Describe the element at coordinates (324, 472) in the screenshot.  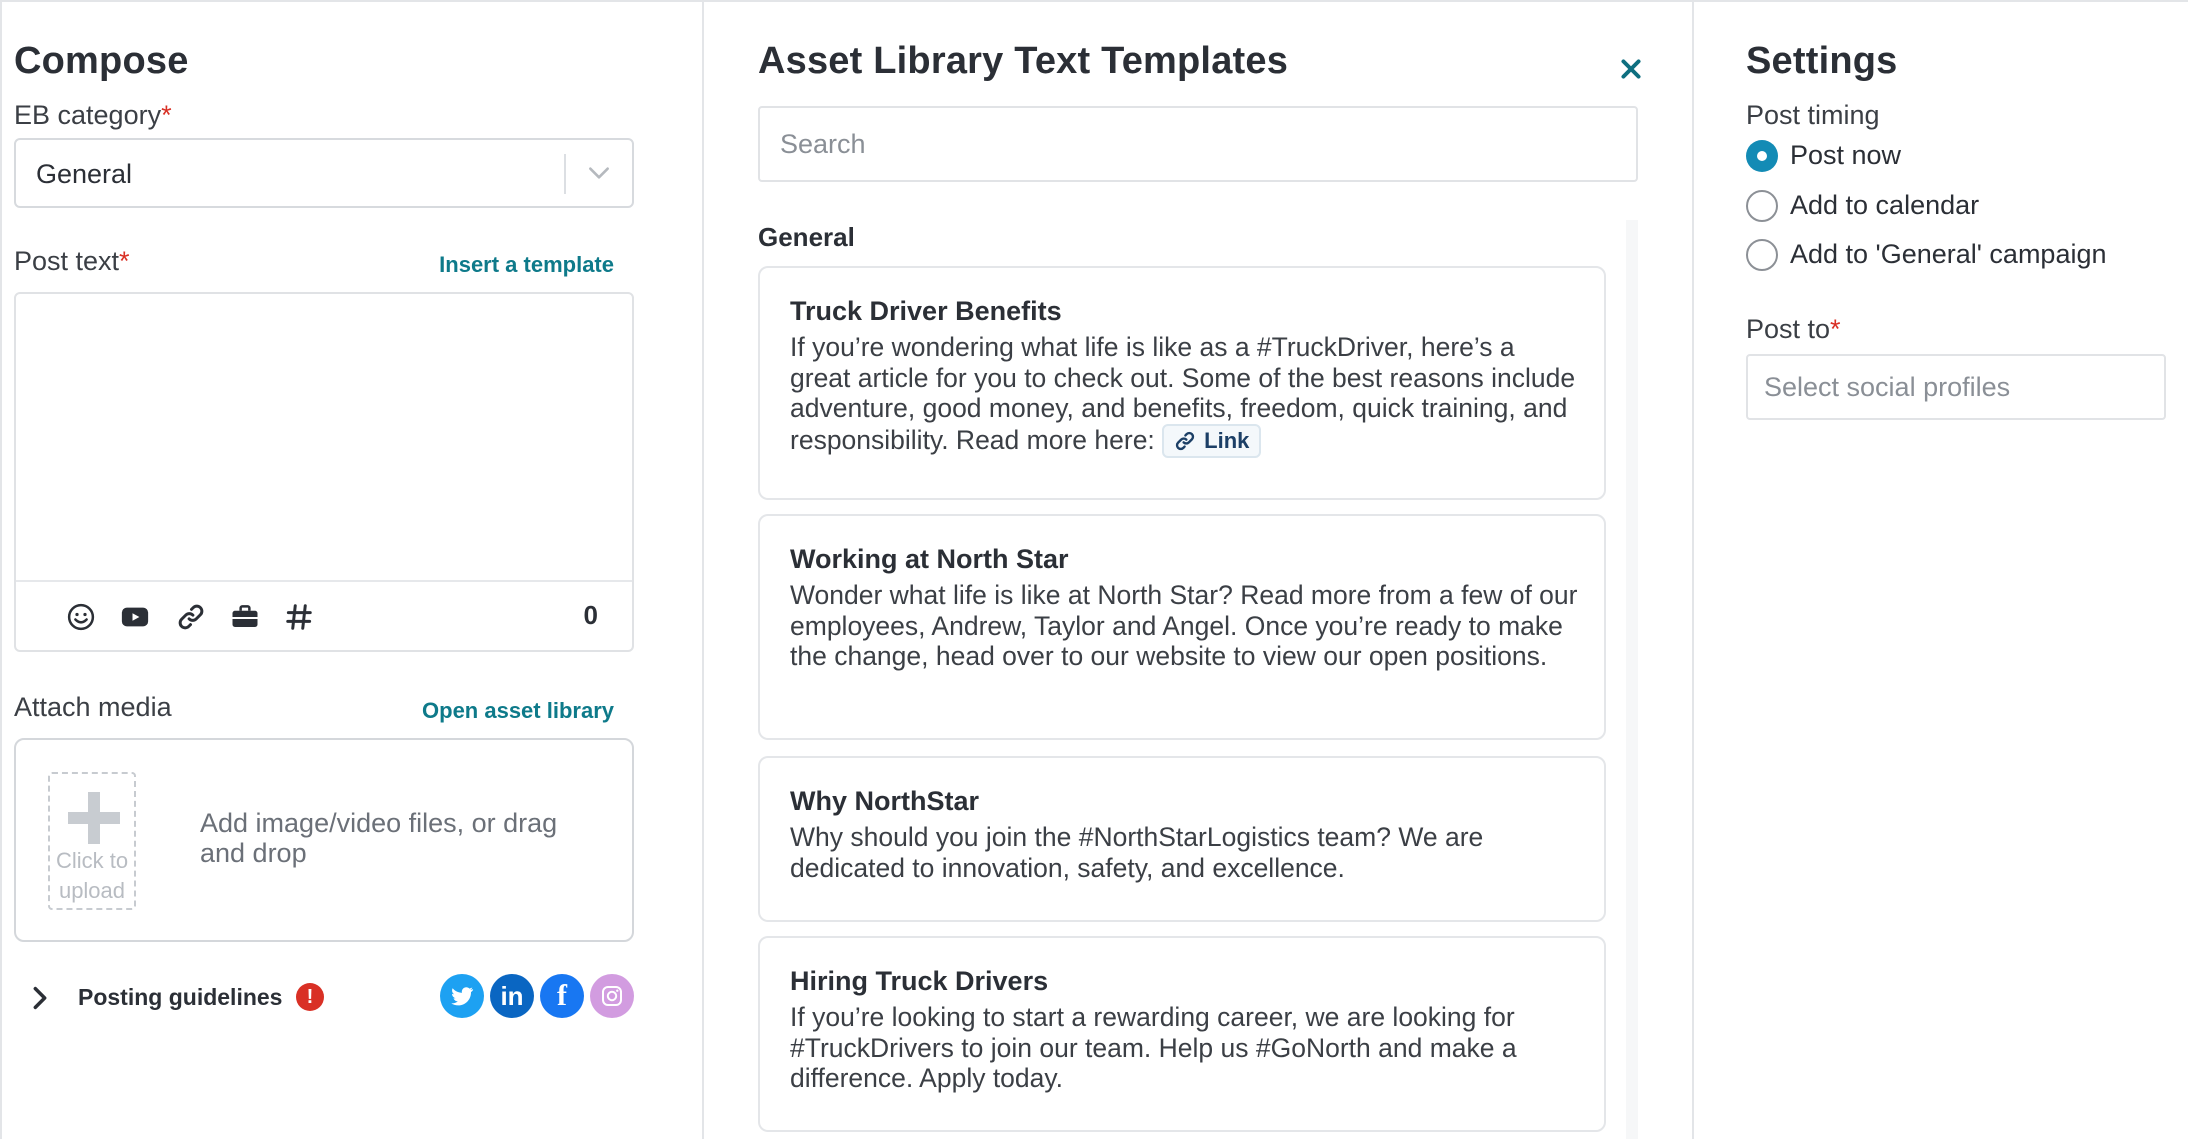
I see `post-text-area: 0` at that location.